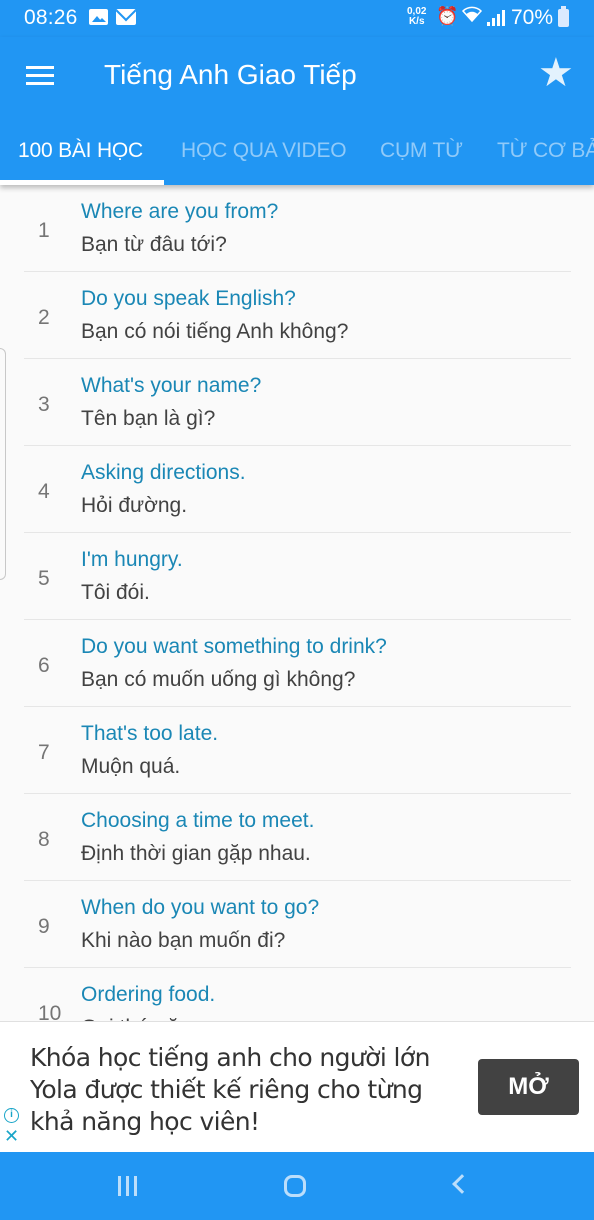  I want to click on lesson-number: 3, so click(44, 404).